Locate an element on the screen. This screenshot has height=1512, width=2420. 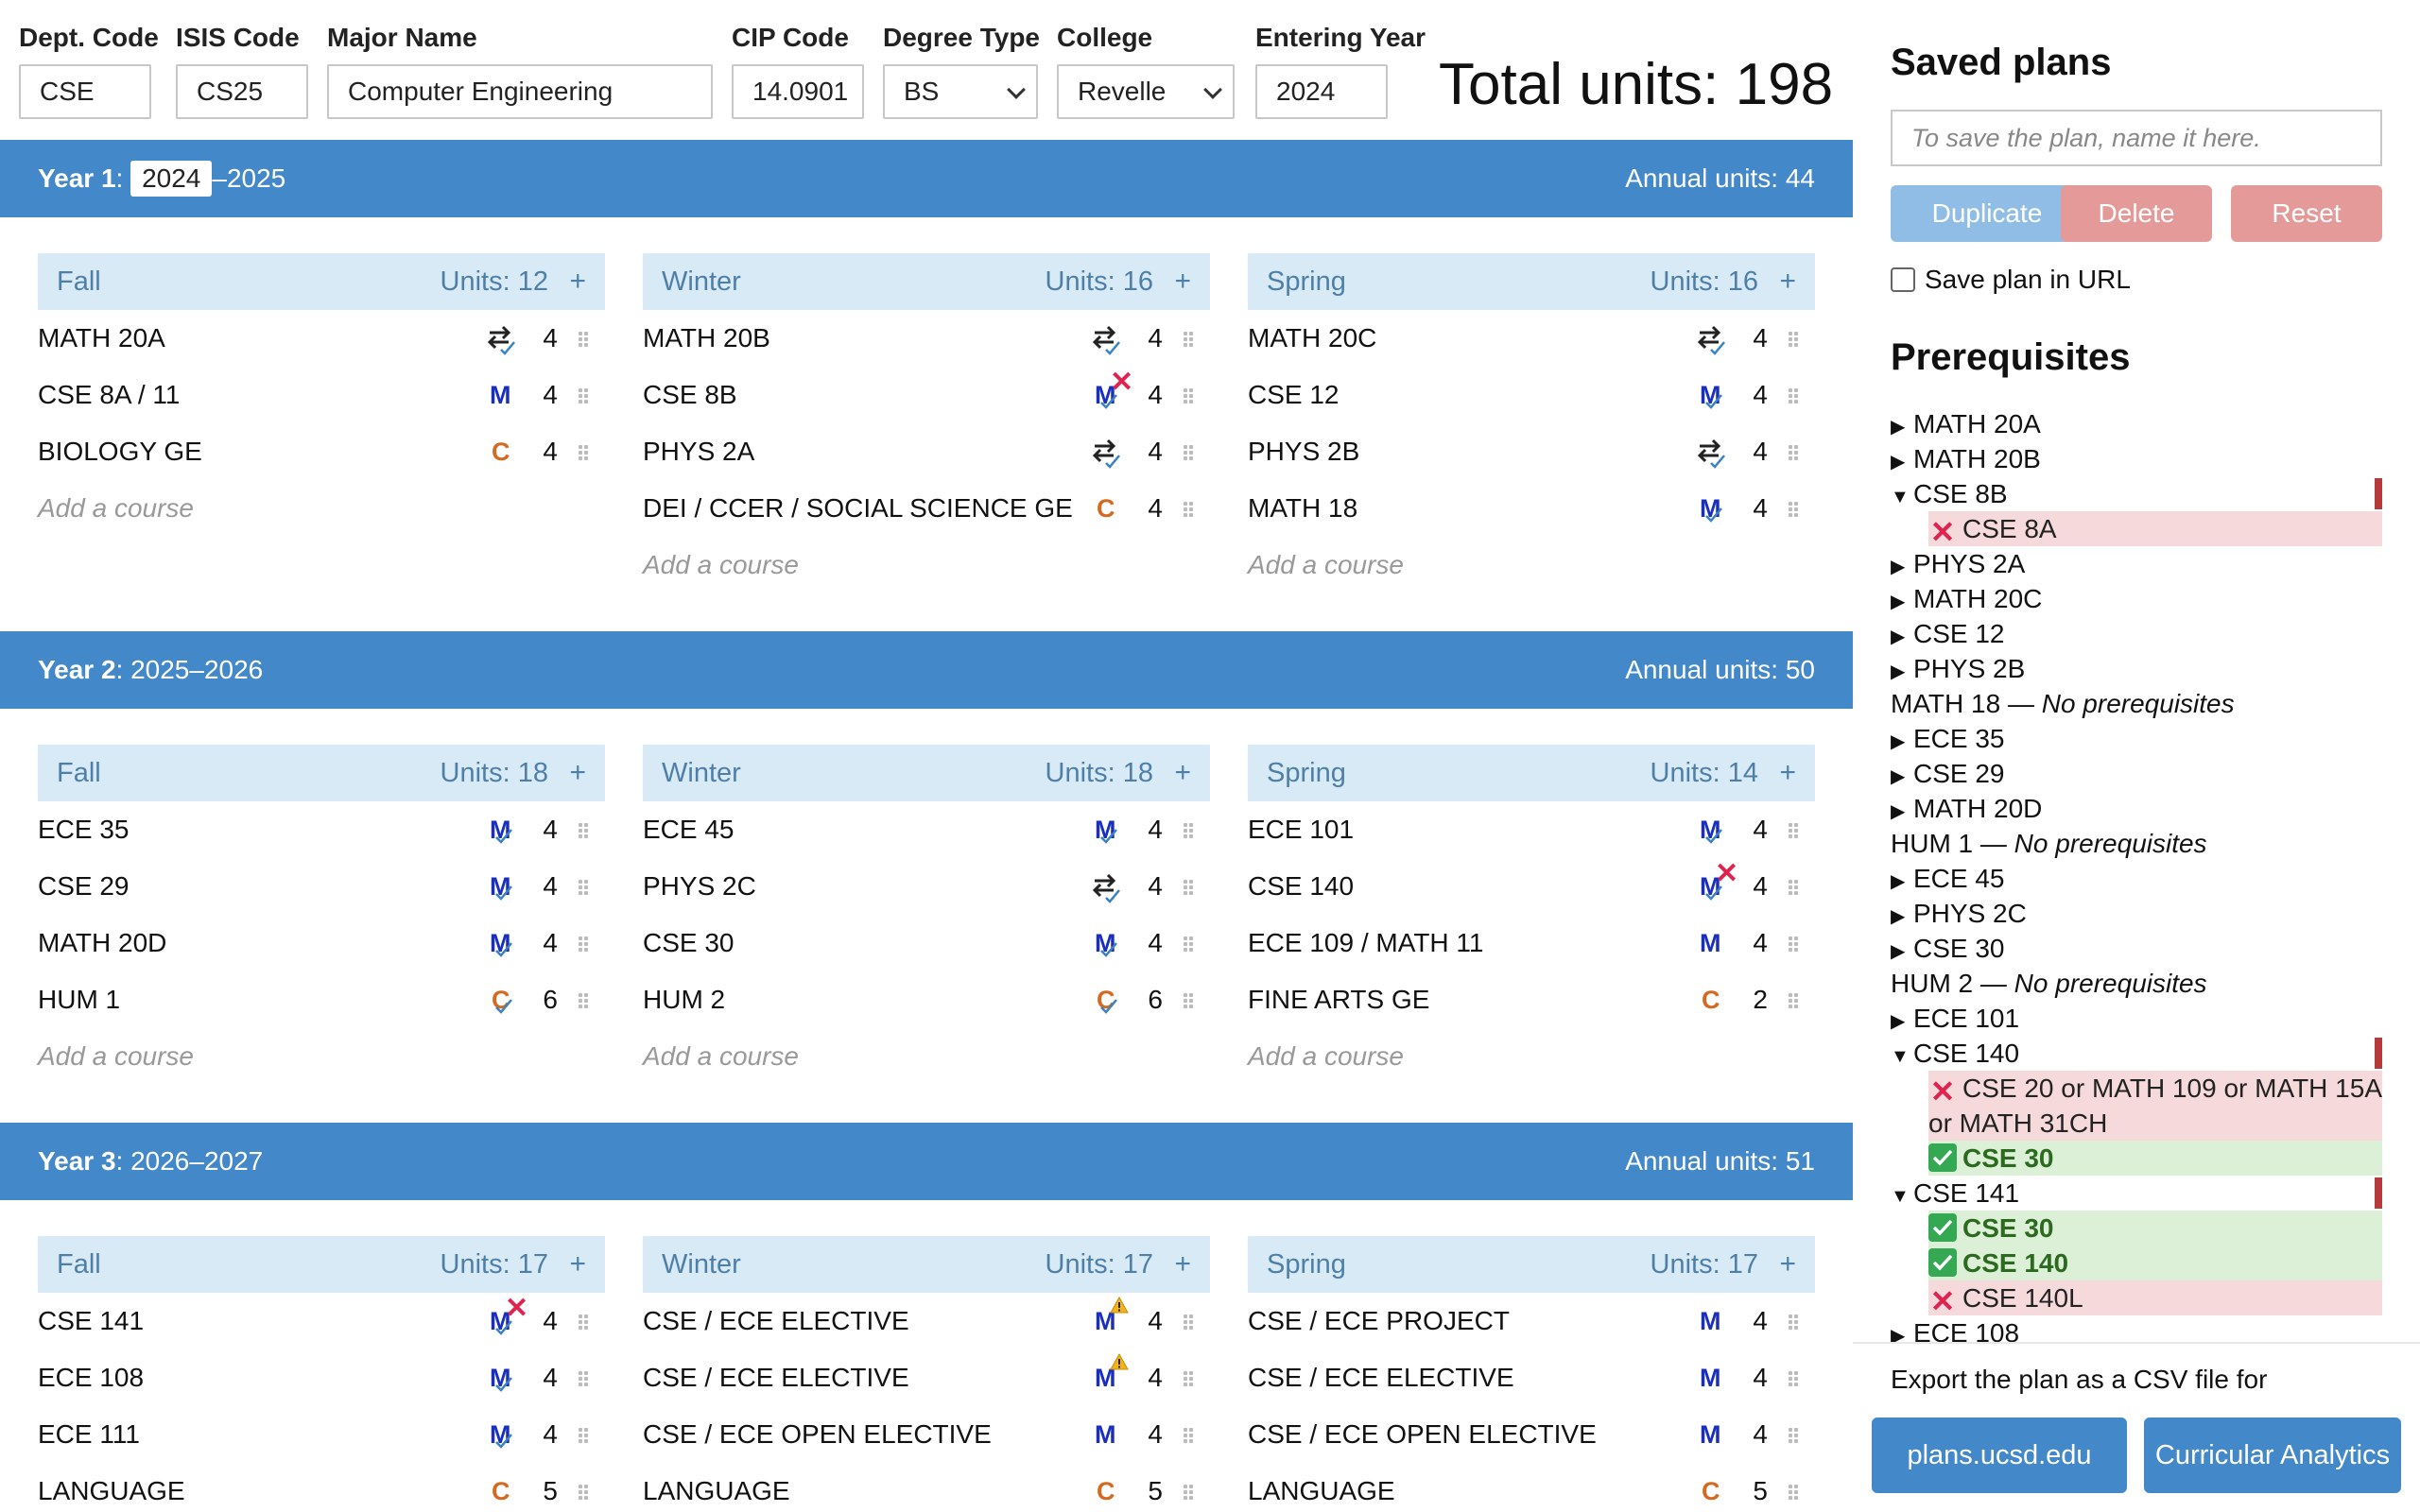
course-name: LANGUAGE is located at coordinates (1321, 1487).